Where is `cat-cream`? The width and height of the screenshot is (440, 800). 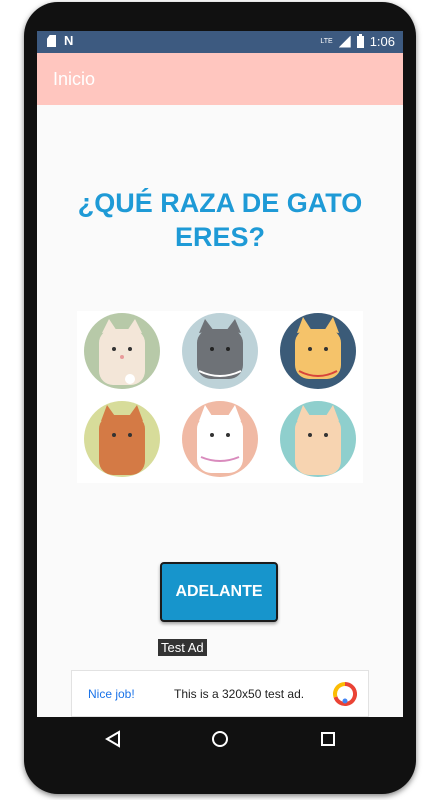
cat-cream is located at coordinates (122, 351).